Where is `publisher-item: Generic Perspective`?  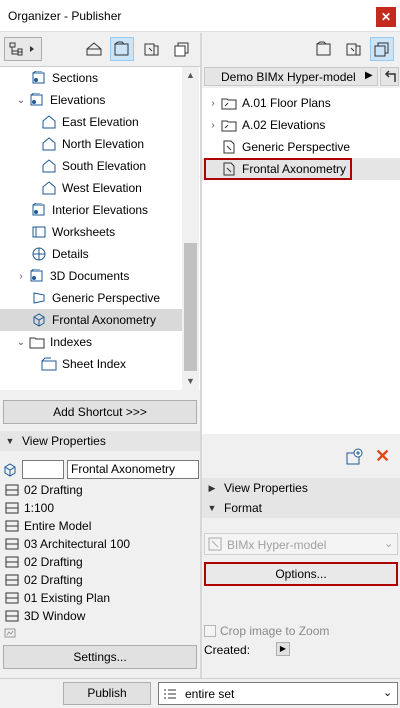
publisher-item: Generic Perspective is located at coordinates (301, 147).